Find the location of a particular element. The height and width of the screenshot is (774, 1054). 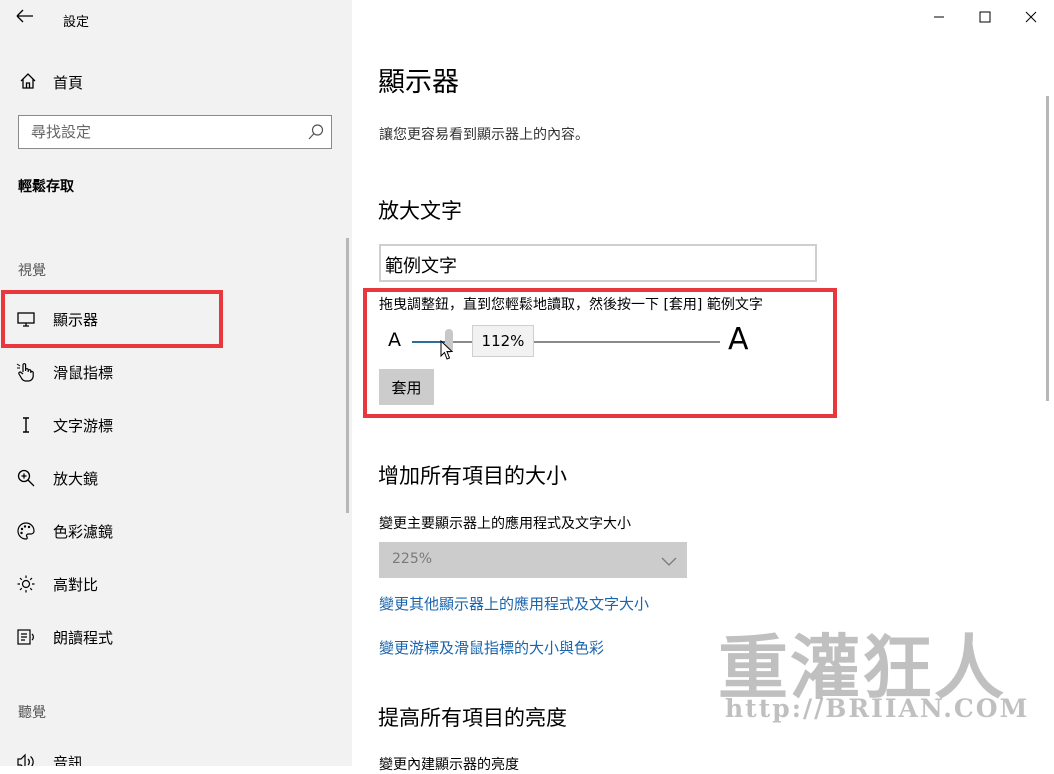

sidebar-item-mouse-pointer: 滑鼠指標 is located at coordinates (170, 372).